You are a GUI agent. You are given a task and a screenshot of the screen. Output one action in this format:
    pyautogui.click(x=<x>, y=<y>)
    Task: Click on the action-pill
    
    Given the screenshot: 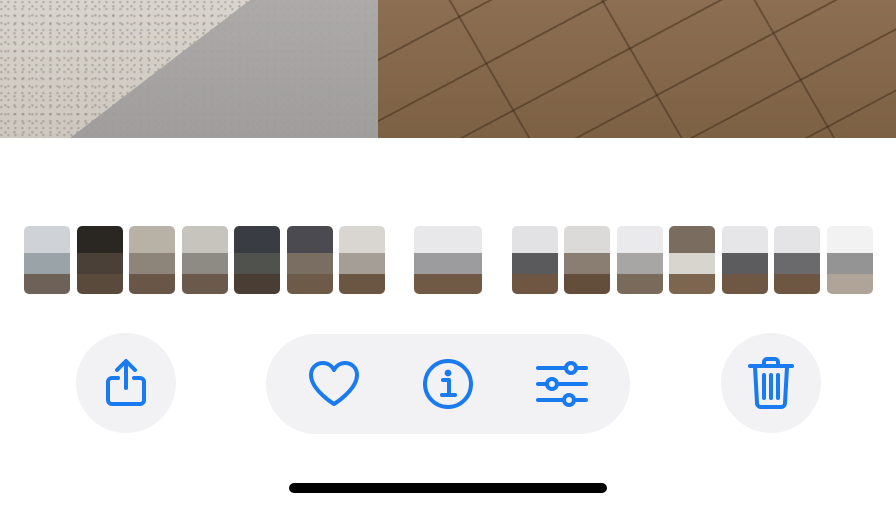 What is the action you would take?
    pyautogui.click(x=448, y=384)
    